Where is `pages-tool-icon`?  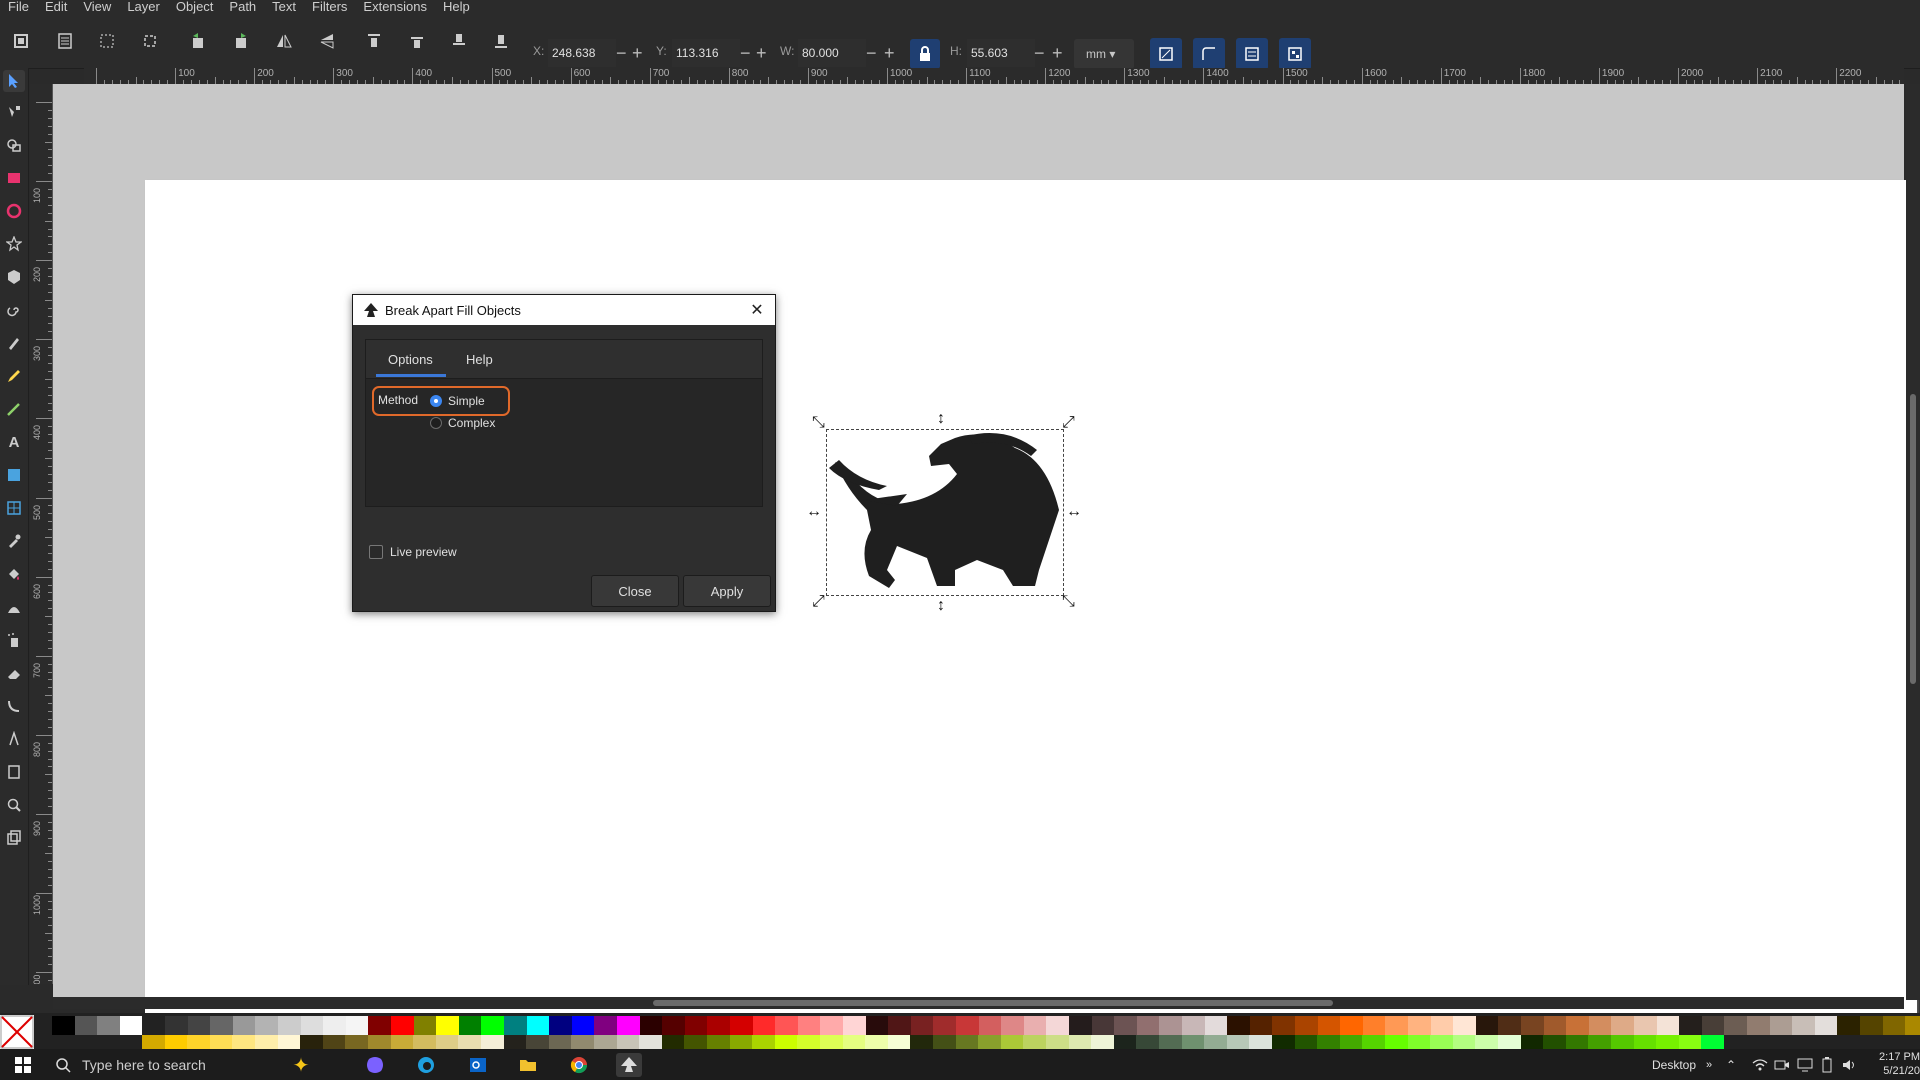
pages-tool-icon is located at coordinates (14, 772).